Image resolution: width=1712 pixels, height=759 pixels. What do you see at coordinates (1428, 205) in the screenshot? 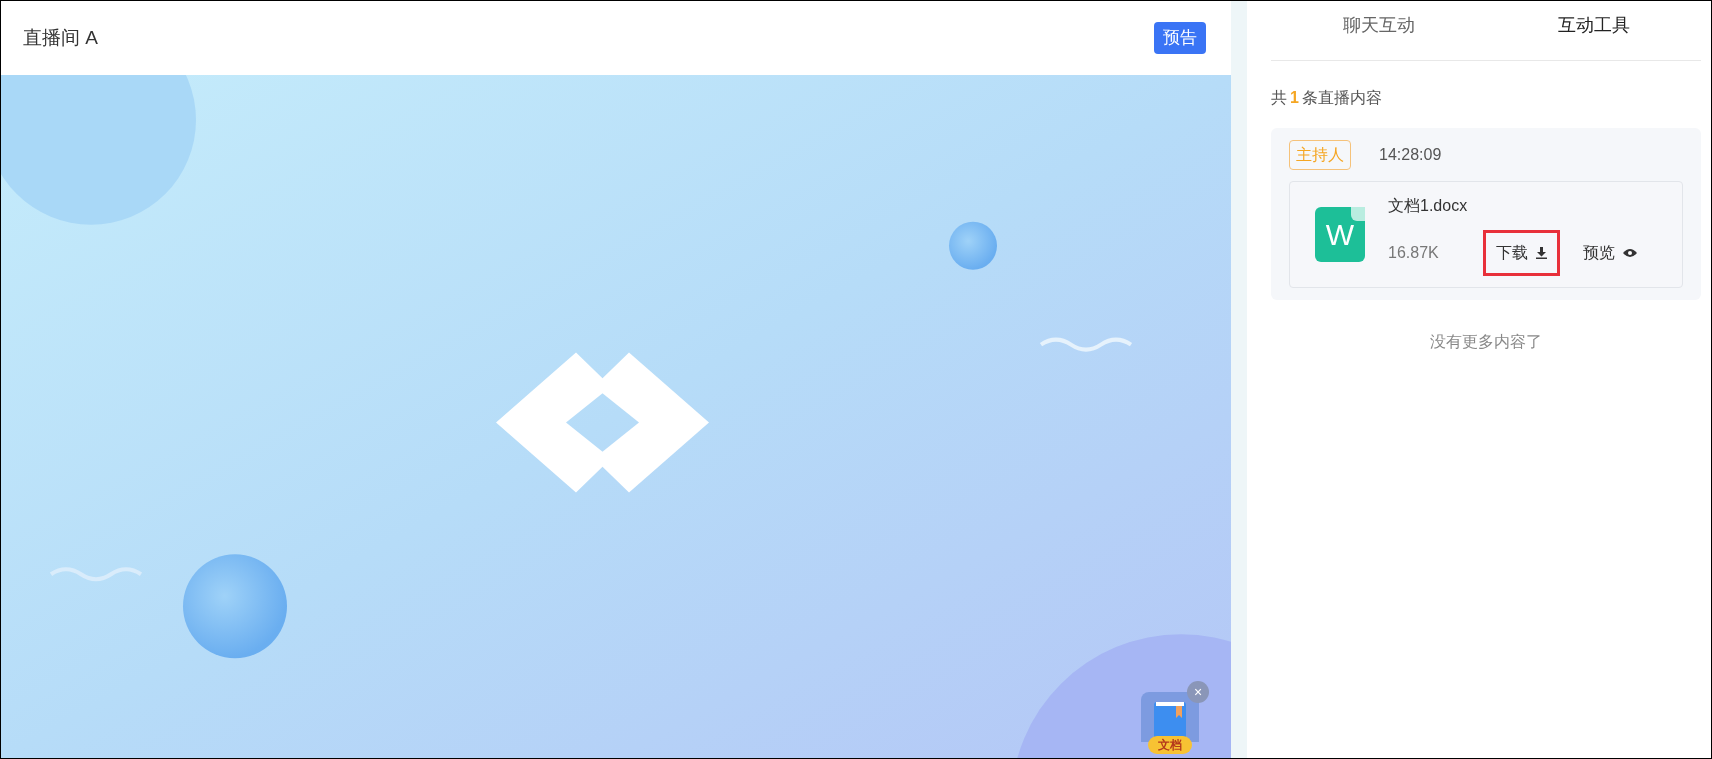
I see `file-name: 文档1.docx` at bounding box center [1428, 205].